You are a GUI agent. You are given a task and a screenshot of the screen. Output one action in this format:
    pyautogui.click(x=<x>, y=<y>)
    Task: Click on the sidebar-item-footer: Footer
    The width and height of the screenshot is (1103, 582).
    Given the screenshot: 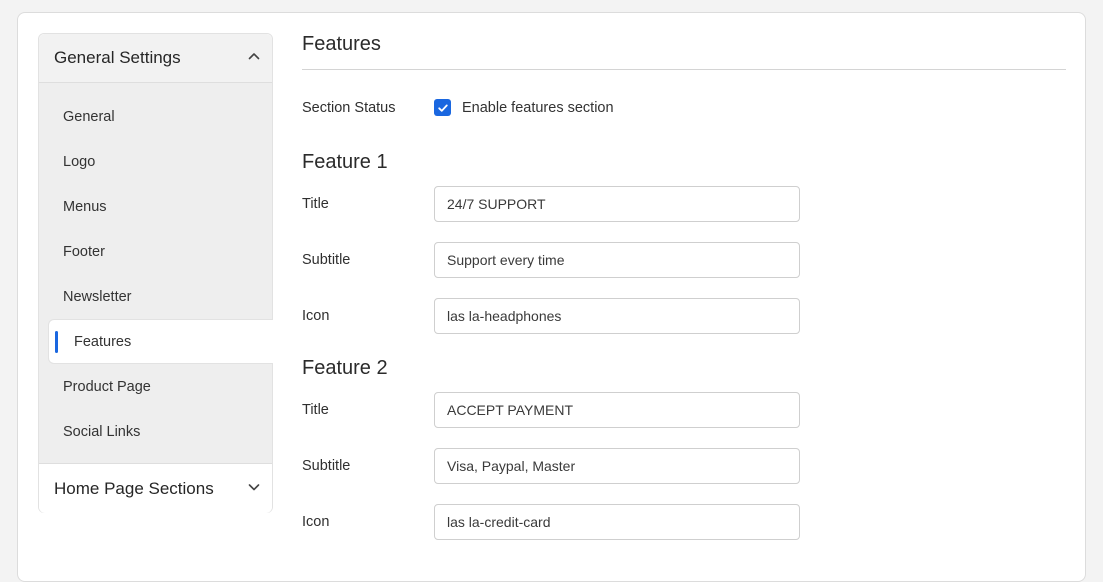 What is the action you would take?
    pyautogui.click(x=155, y=251)
    